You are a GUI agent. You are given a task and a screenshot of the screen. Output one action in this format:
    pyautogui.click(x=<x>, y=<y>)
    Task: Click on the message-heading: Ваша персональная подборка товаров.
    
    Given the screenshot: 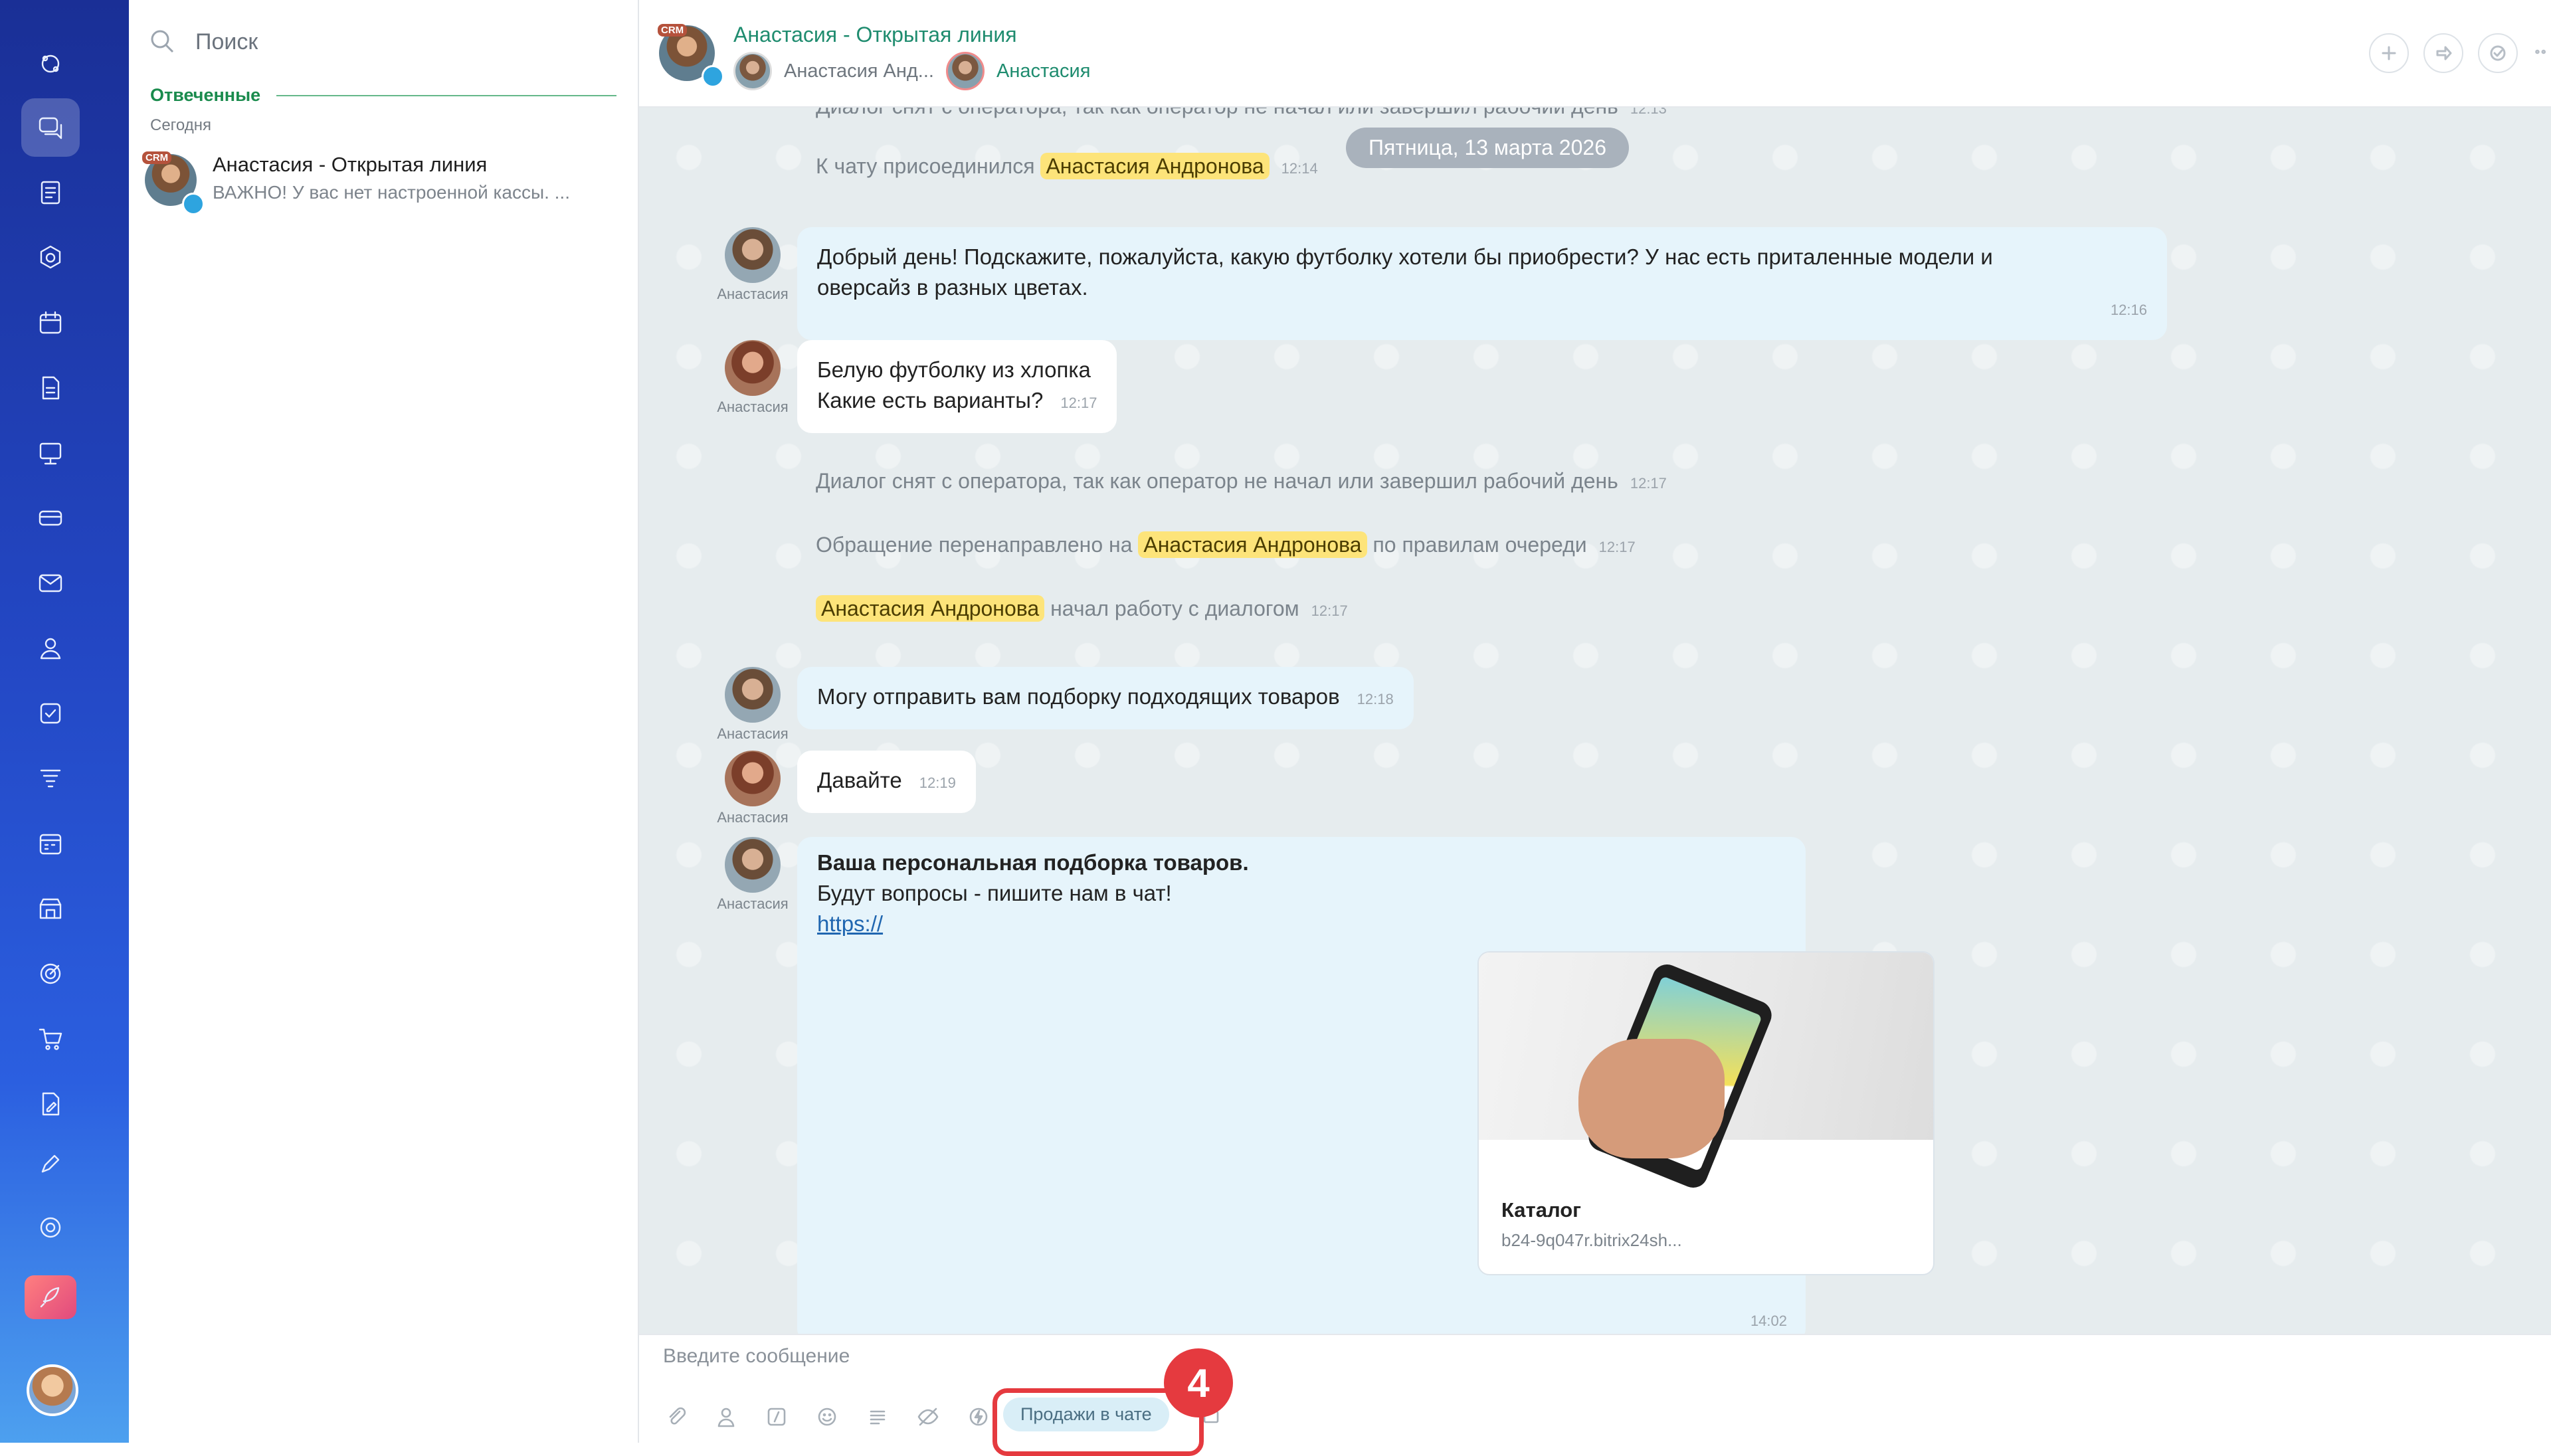 What is the action you would take?
    pyautogui.click(x=1033, y=862)
    